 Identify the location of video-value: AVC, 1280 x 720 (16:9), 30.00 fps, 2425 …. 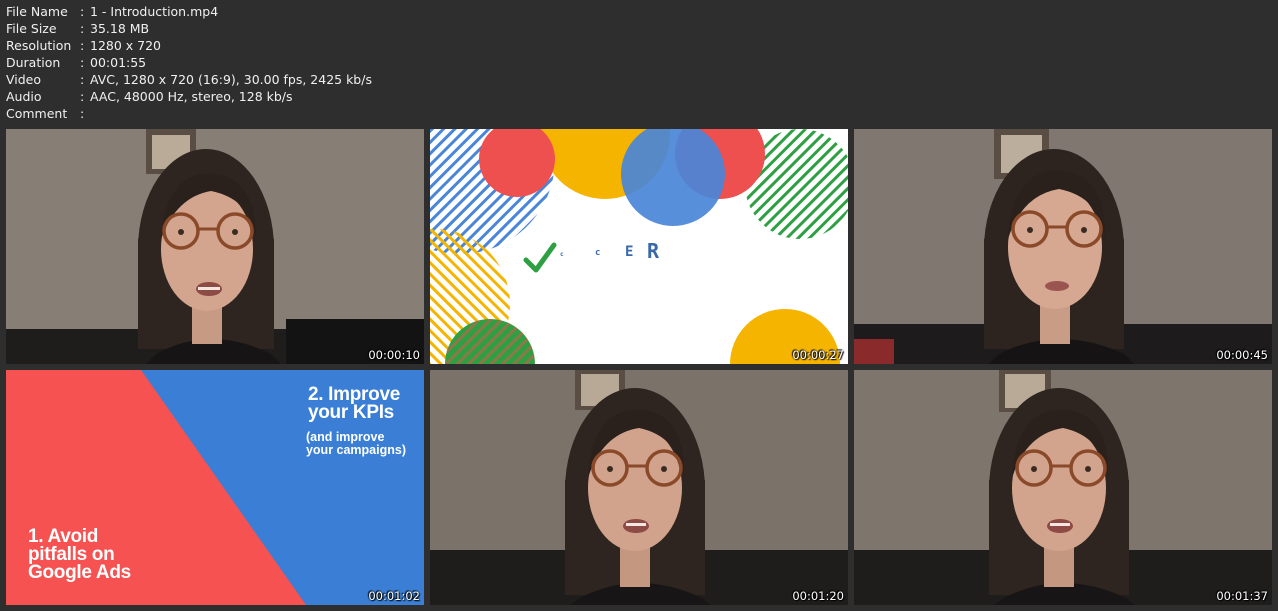
(231, 79).